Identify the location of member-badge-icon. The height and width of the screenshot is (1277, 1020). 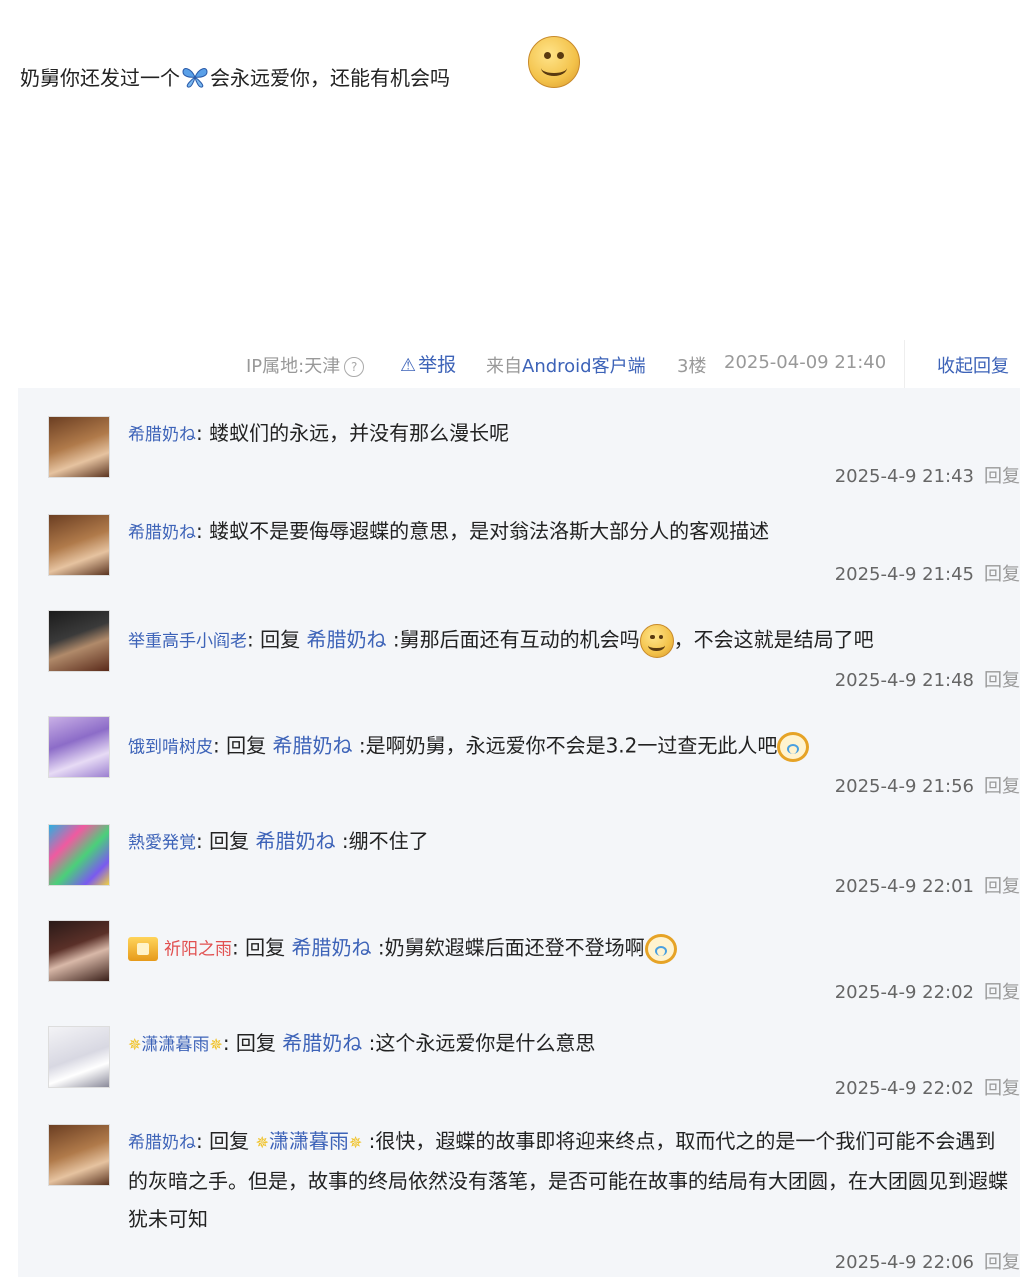
(143, 949).